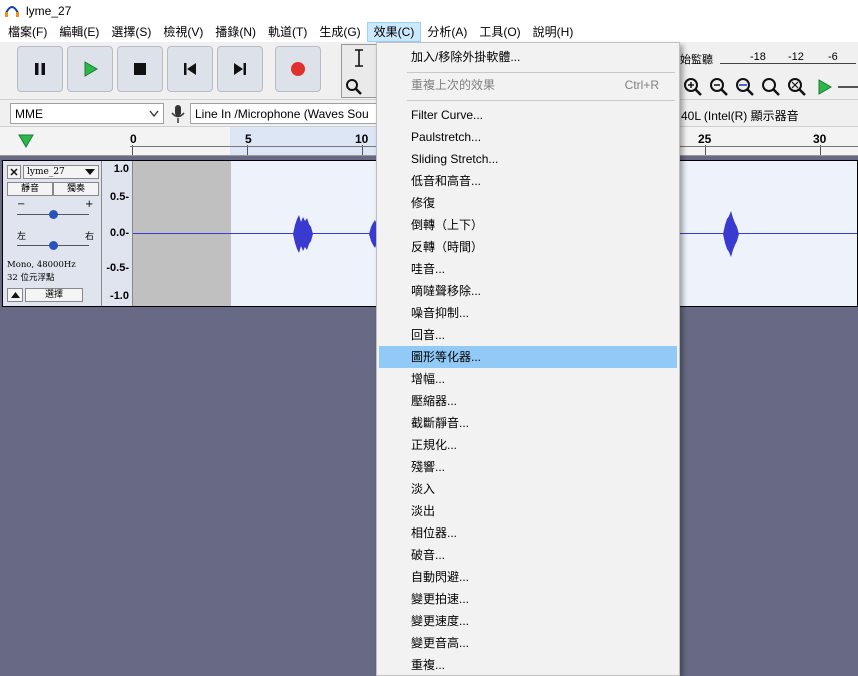 The image size is (858, 676). I want to click on menu-analyze: 分析(A), so click(447, 32).